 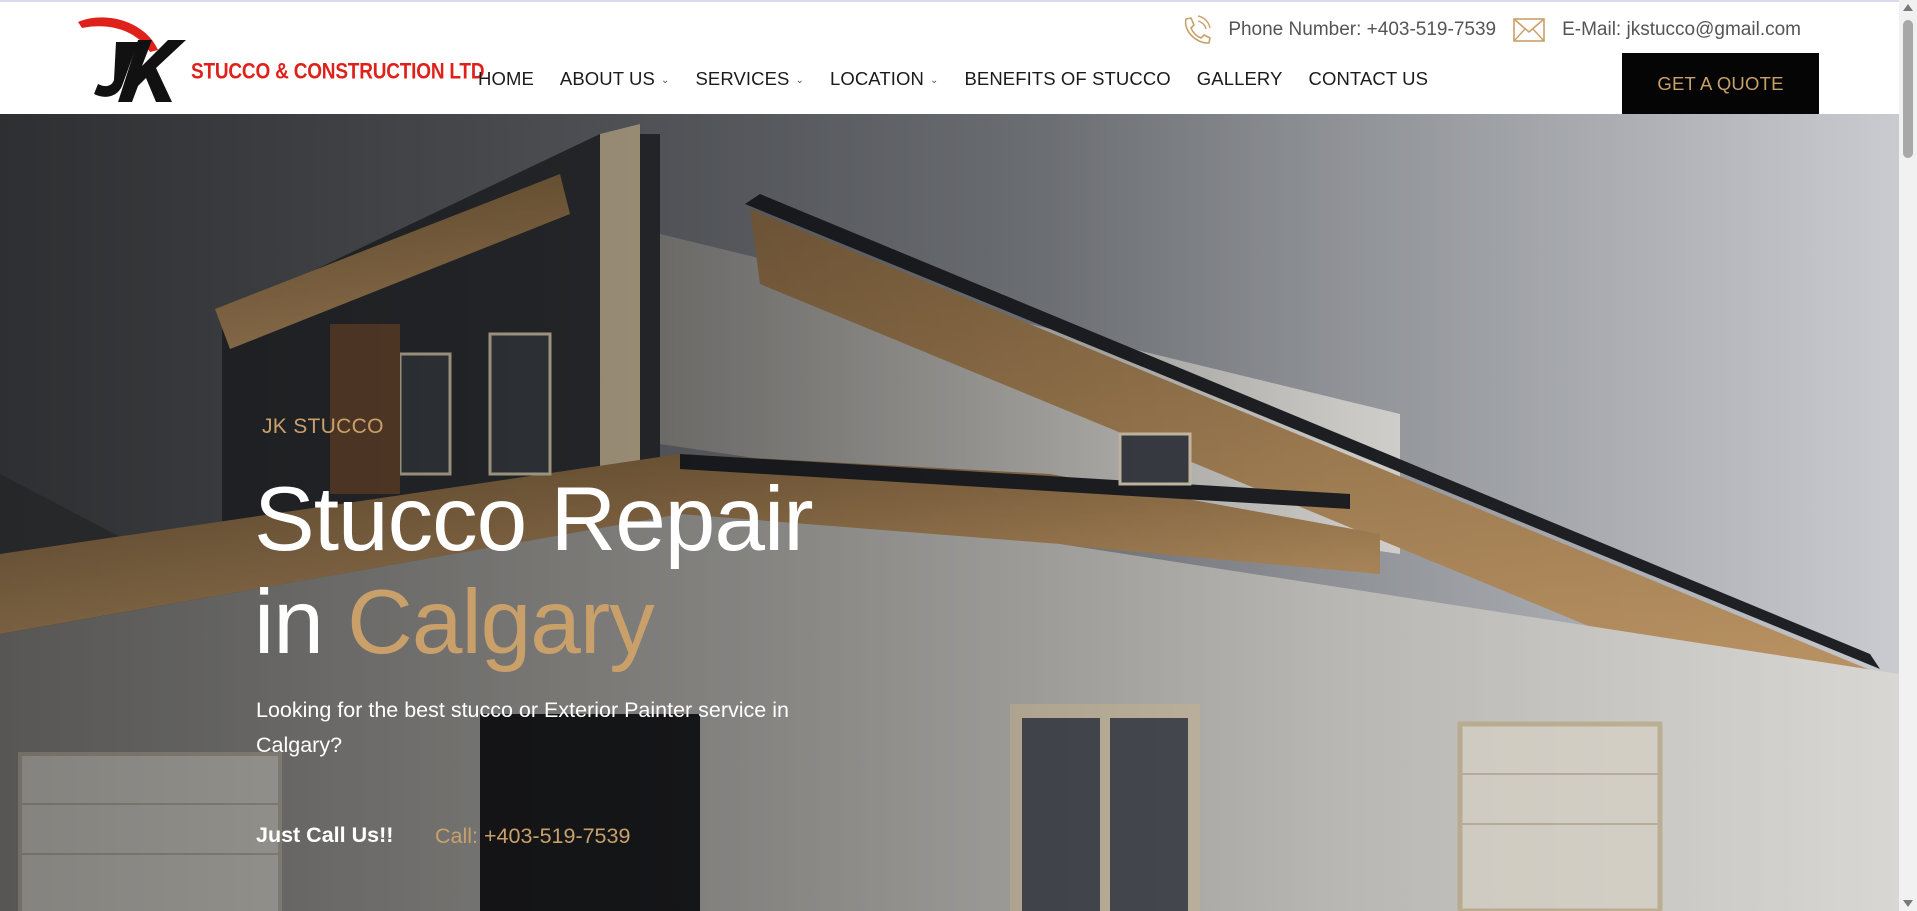 I want to click on nav-item-label: BENEFITS OF STUCCO, so click(x=1067, y=78).